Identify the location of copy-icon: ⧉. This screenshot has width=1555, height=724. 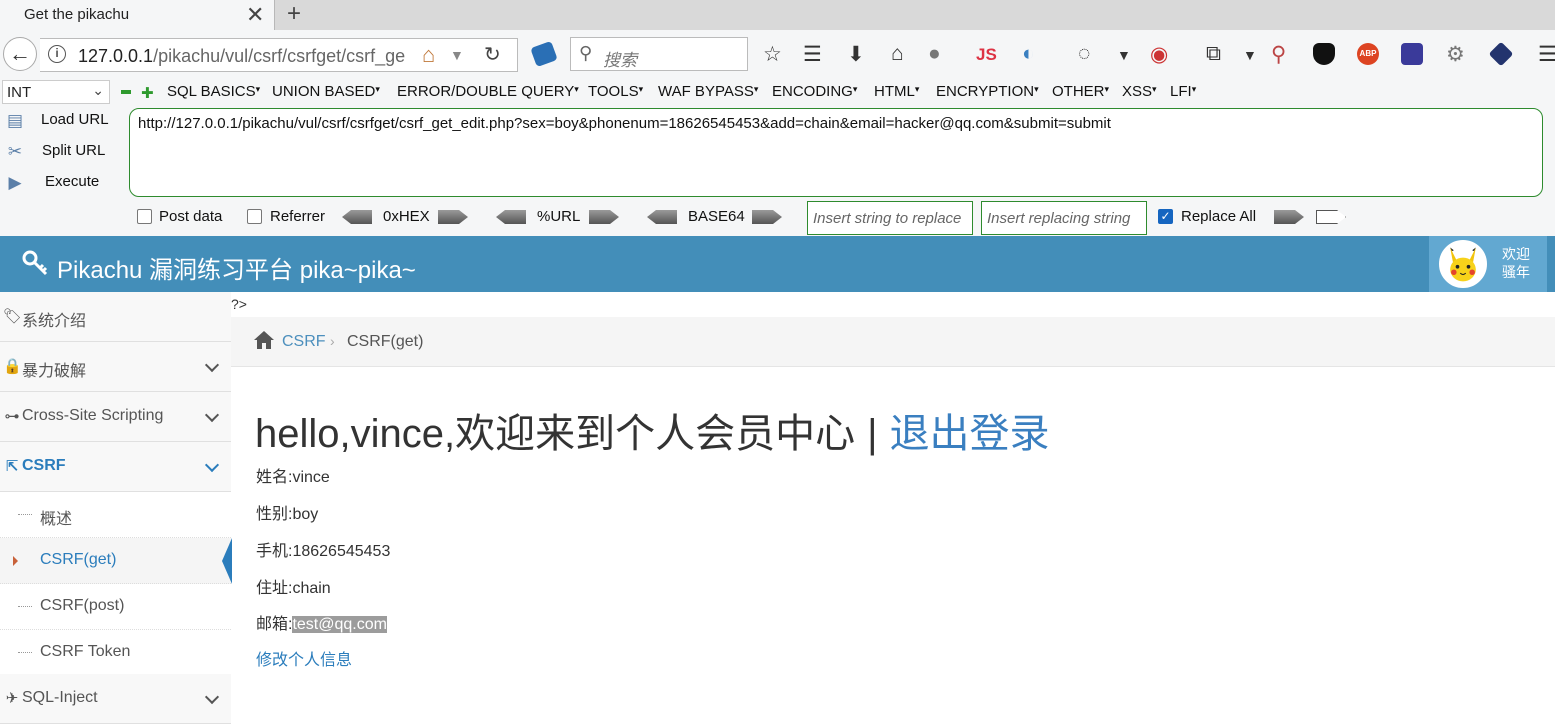
(1213, 54).